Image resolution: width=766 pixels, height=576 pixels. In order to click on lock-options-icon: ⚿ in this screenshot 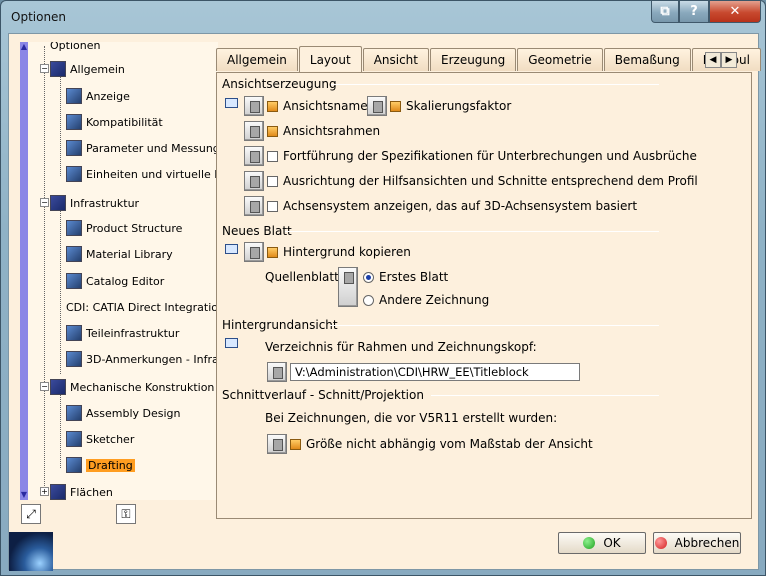, I will do `click(126, 514)`.